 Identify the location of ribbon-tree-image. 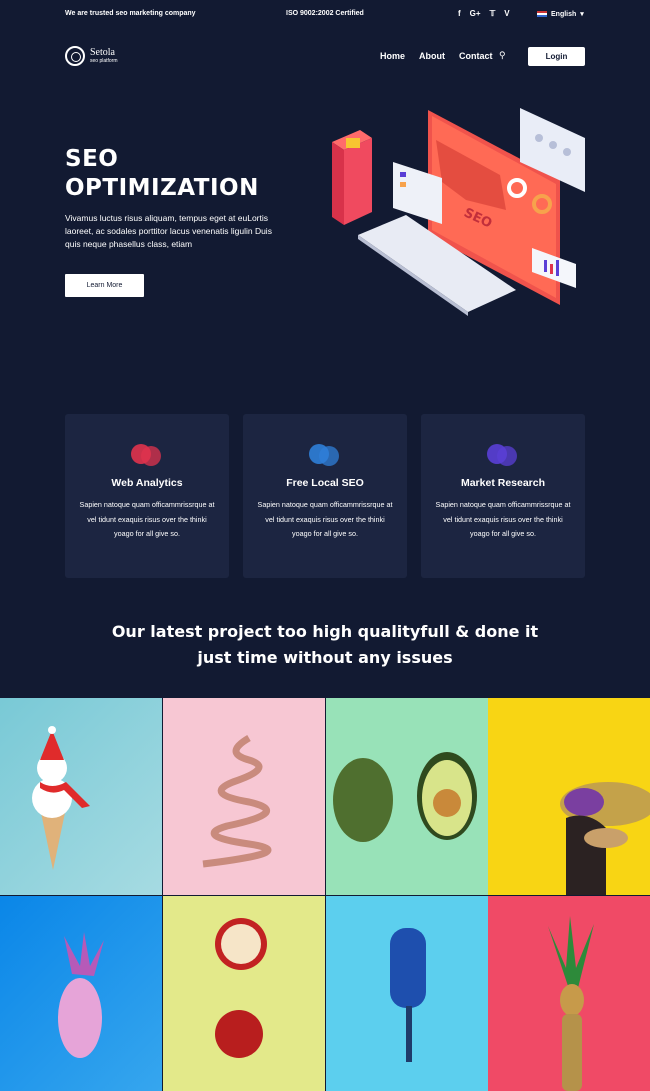
(237, 801).